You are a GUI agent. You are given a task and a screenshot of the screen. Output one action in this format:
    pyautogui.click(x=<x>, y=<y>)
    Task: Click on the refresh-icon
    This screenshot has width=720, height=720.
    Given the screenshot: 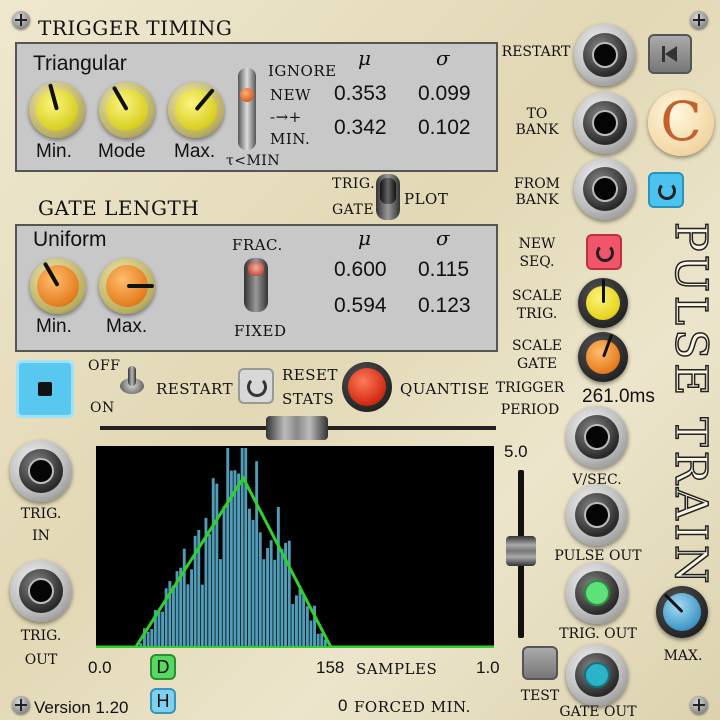 What is the action you would take?
    pyautogui.click(x=257, y=387)
    